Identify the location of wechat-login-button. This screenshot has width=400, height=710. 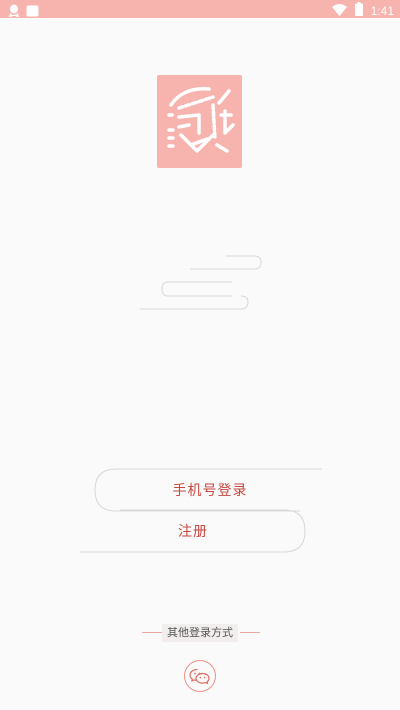
(200, 676).